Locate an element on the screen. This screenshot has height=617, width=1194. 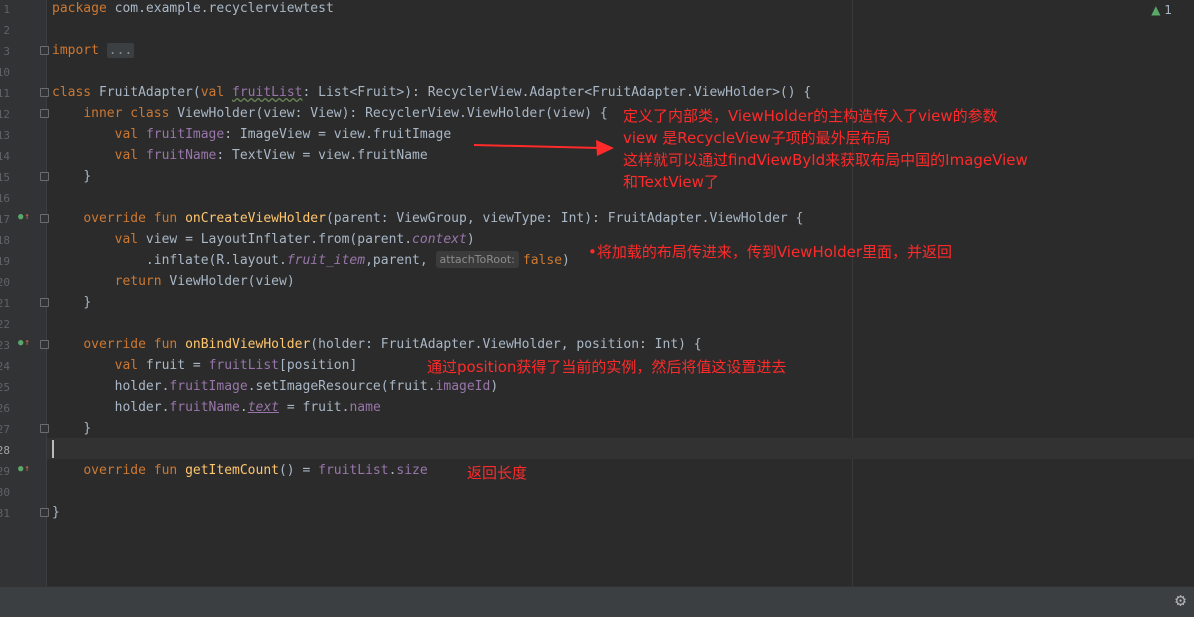
code-line: return ViewHolder(view) is located at coordinates (173, 281).